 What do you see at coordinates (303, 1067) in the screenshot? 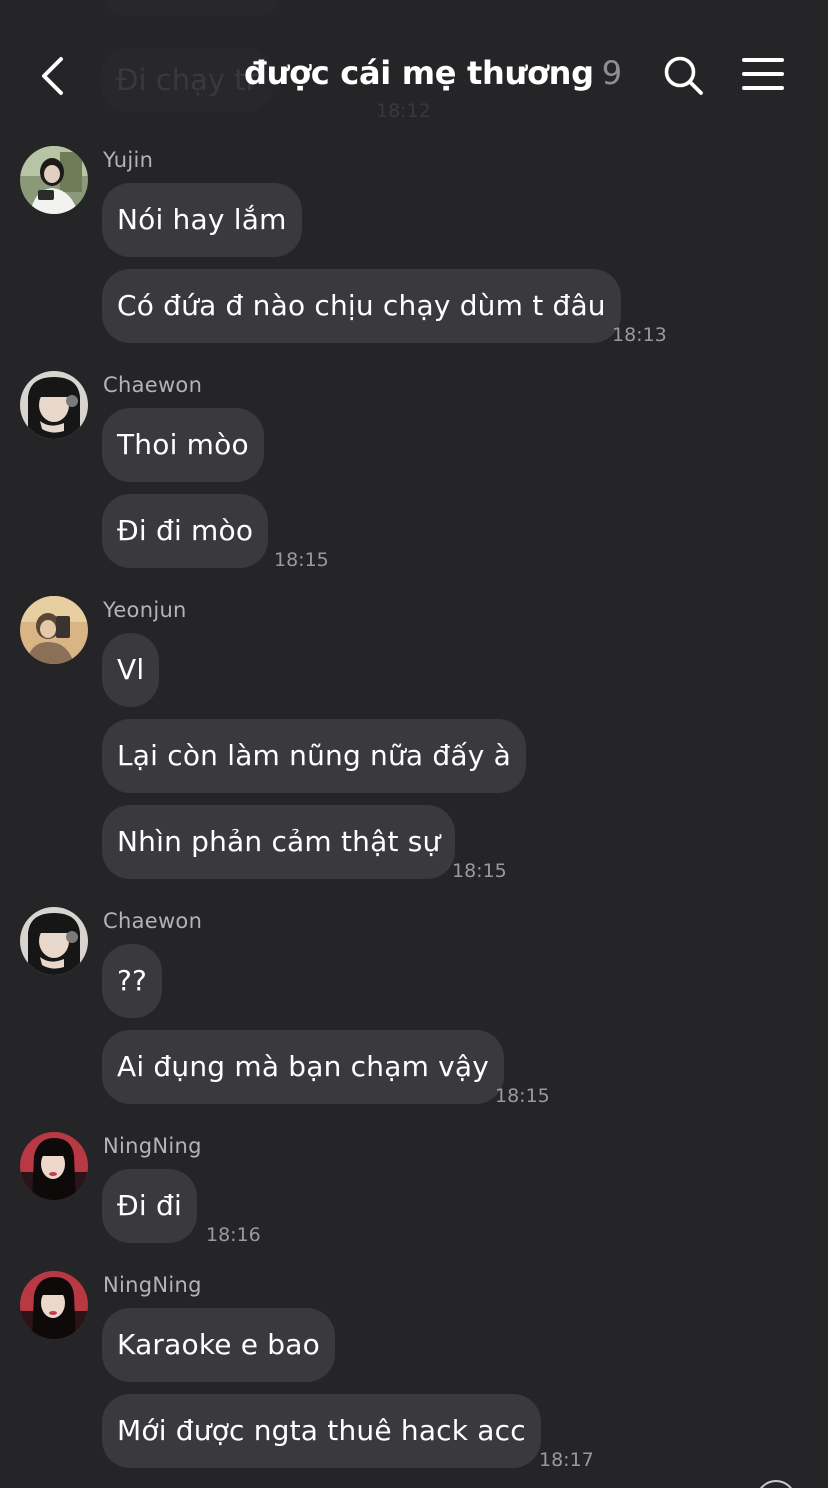
I see `message-bubble: Ai đụng mà bạn chạm vậy` at bounding box center [303, 1067].